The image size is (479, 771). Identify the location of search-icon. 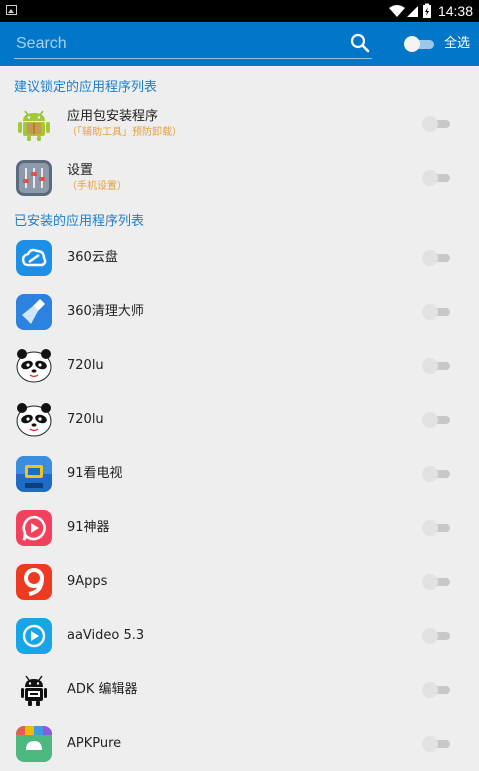
(360, 43).